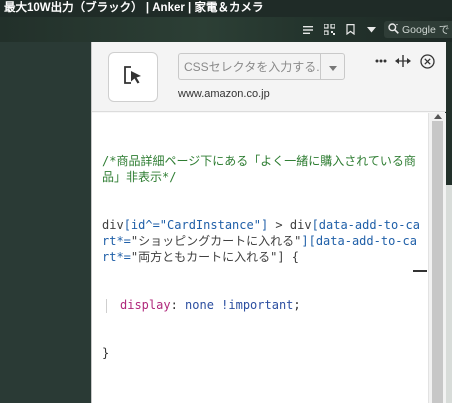  I want to click on browser-title: 最大10W出力（ブラック） | Anker | 家電＆カメラ, so click(226, 8).